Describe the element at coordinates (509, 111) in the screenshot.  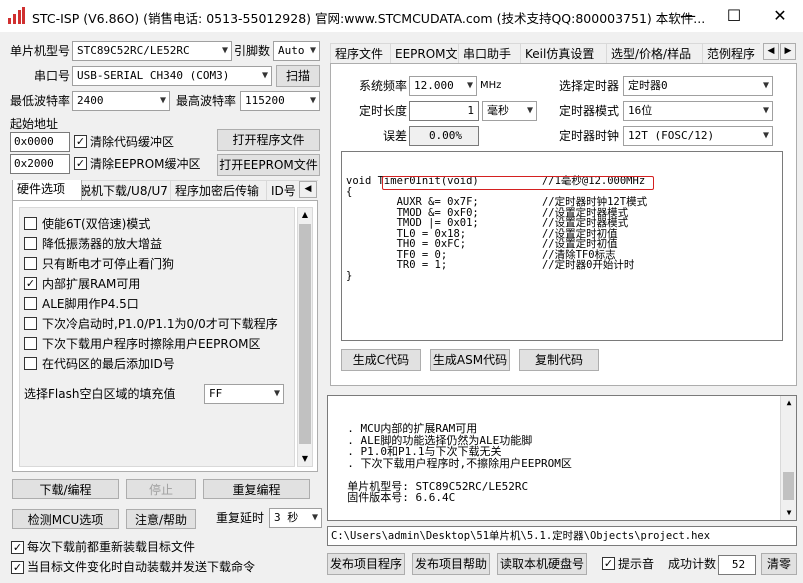
I see `timer-unit-select: 毫秒 ▼` at that location.